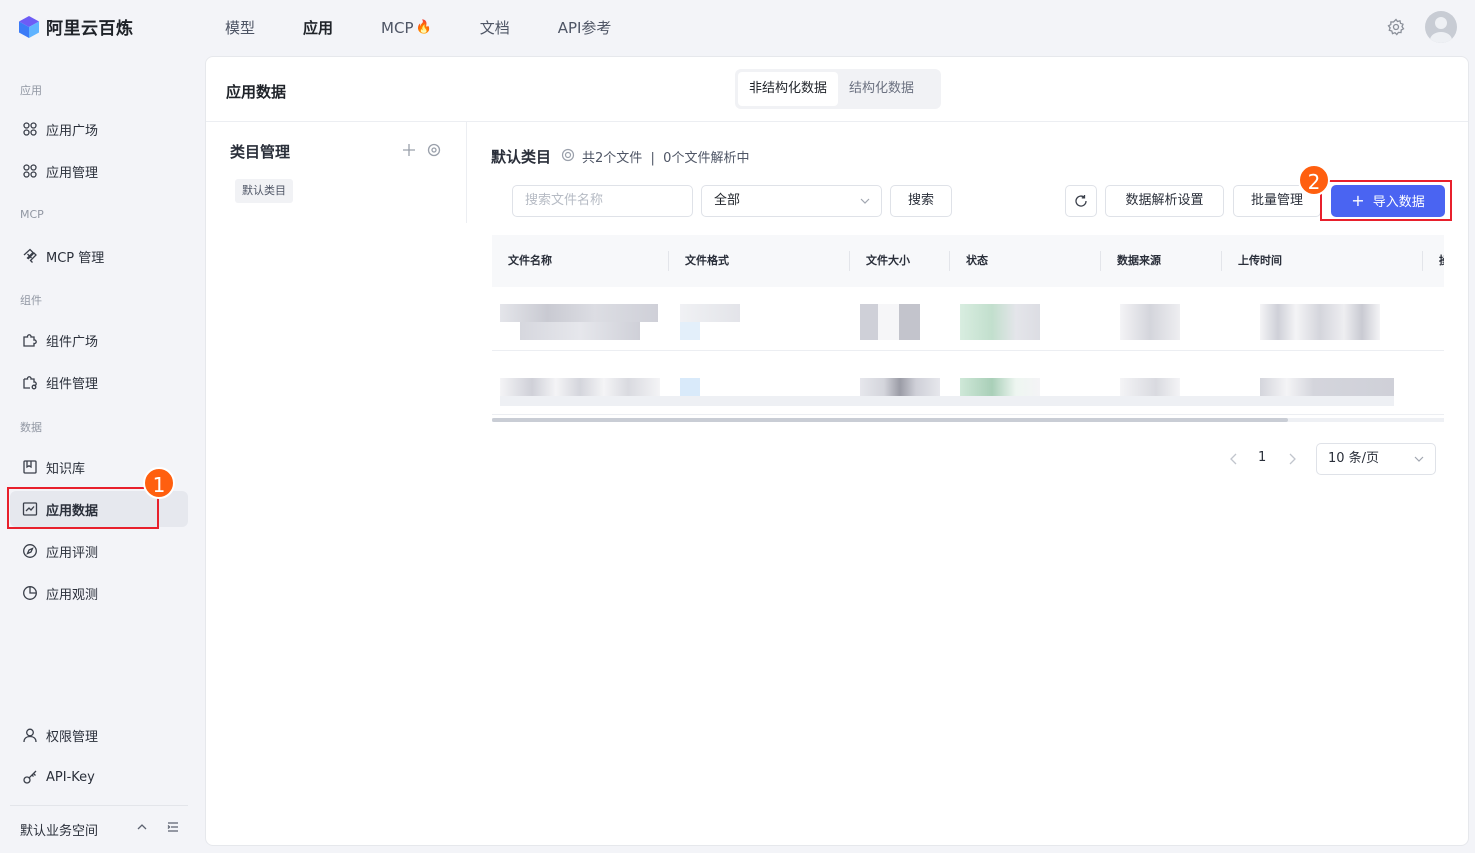 This screenshot has width=1475, height=853. I want to click on highlight-box-app-data, so click(83, 508).